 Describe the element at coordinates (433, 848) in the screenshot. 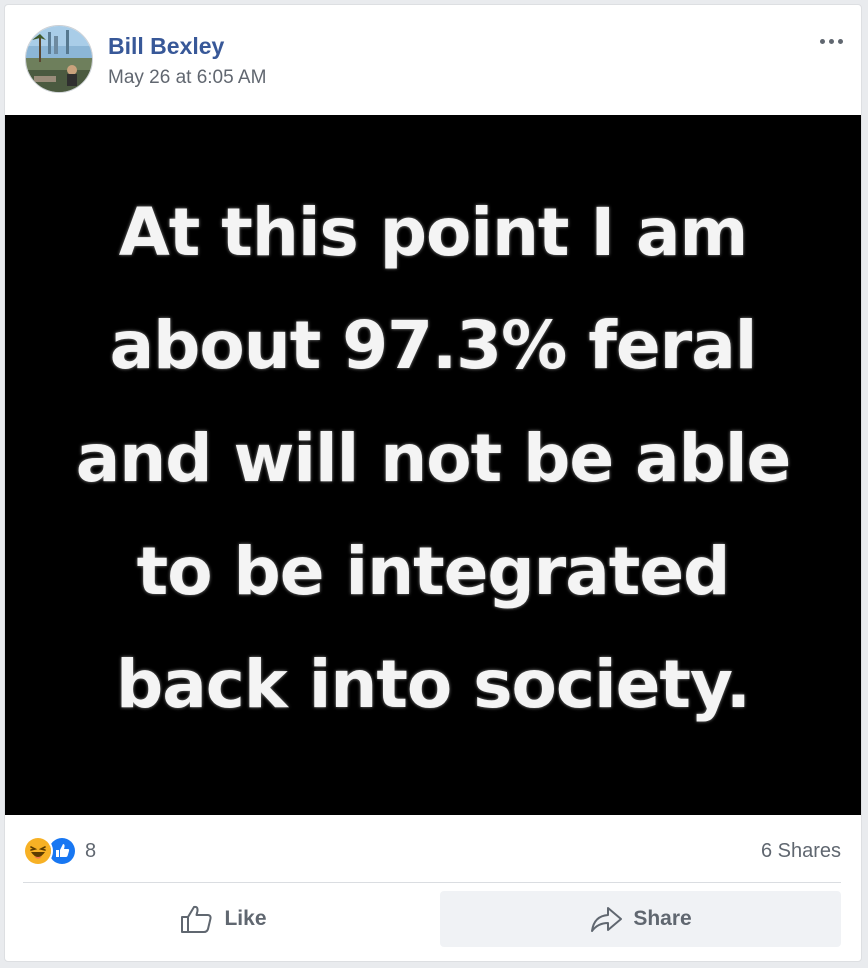

I see `post-stats: 8 6 Shares` at that location.